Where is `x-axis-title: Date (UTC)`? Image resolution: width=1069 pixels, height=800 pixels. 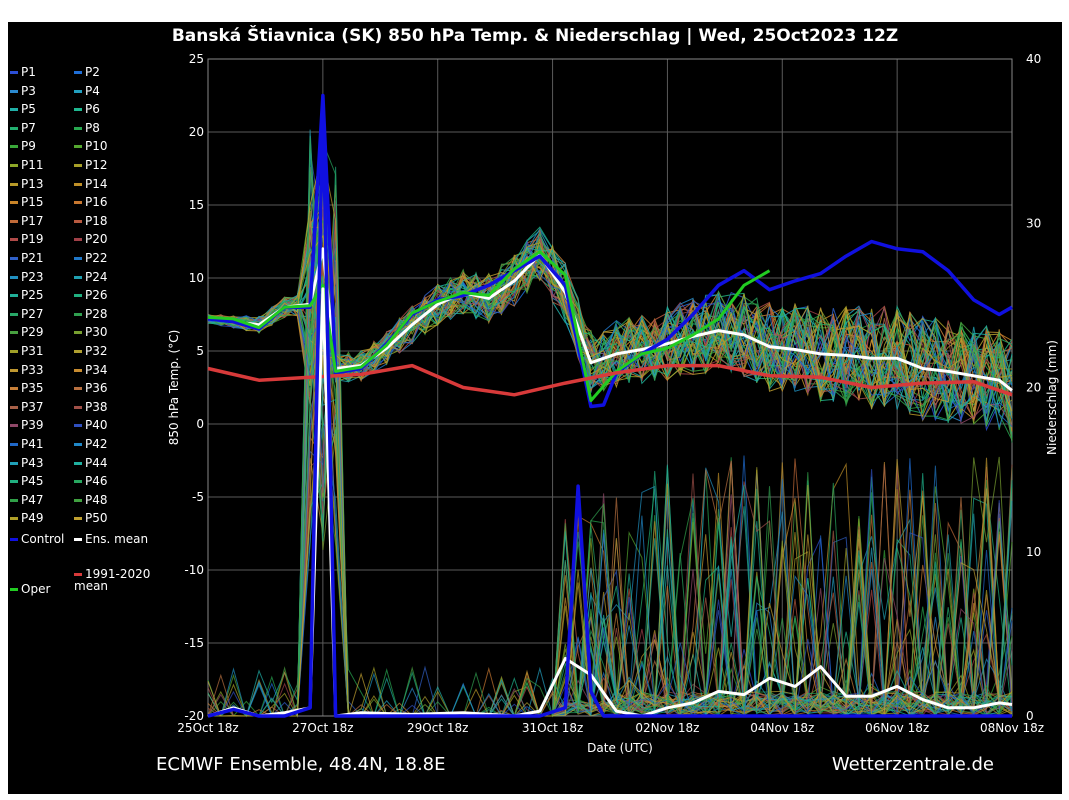
x-axis-title: Date (UTC) is located at coordinates (620, 748).